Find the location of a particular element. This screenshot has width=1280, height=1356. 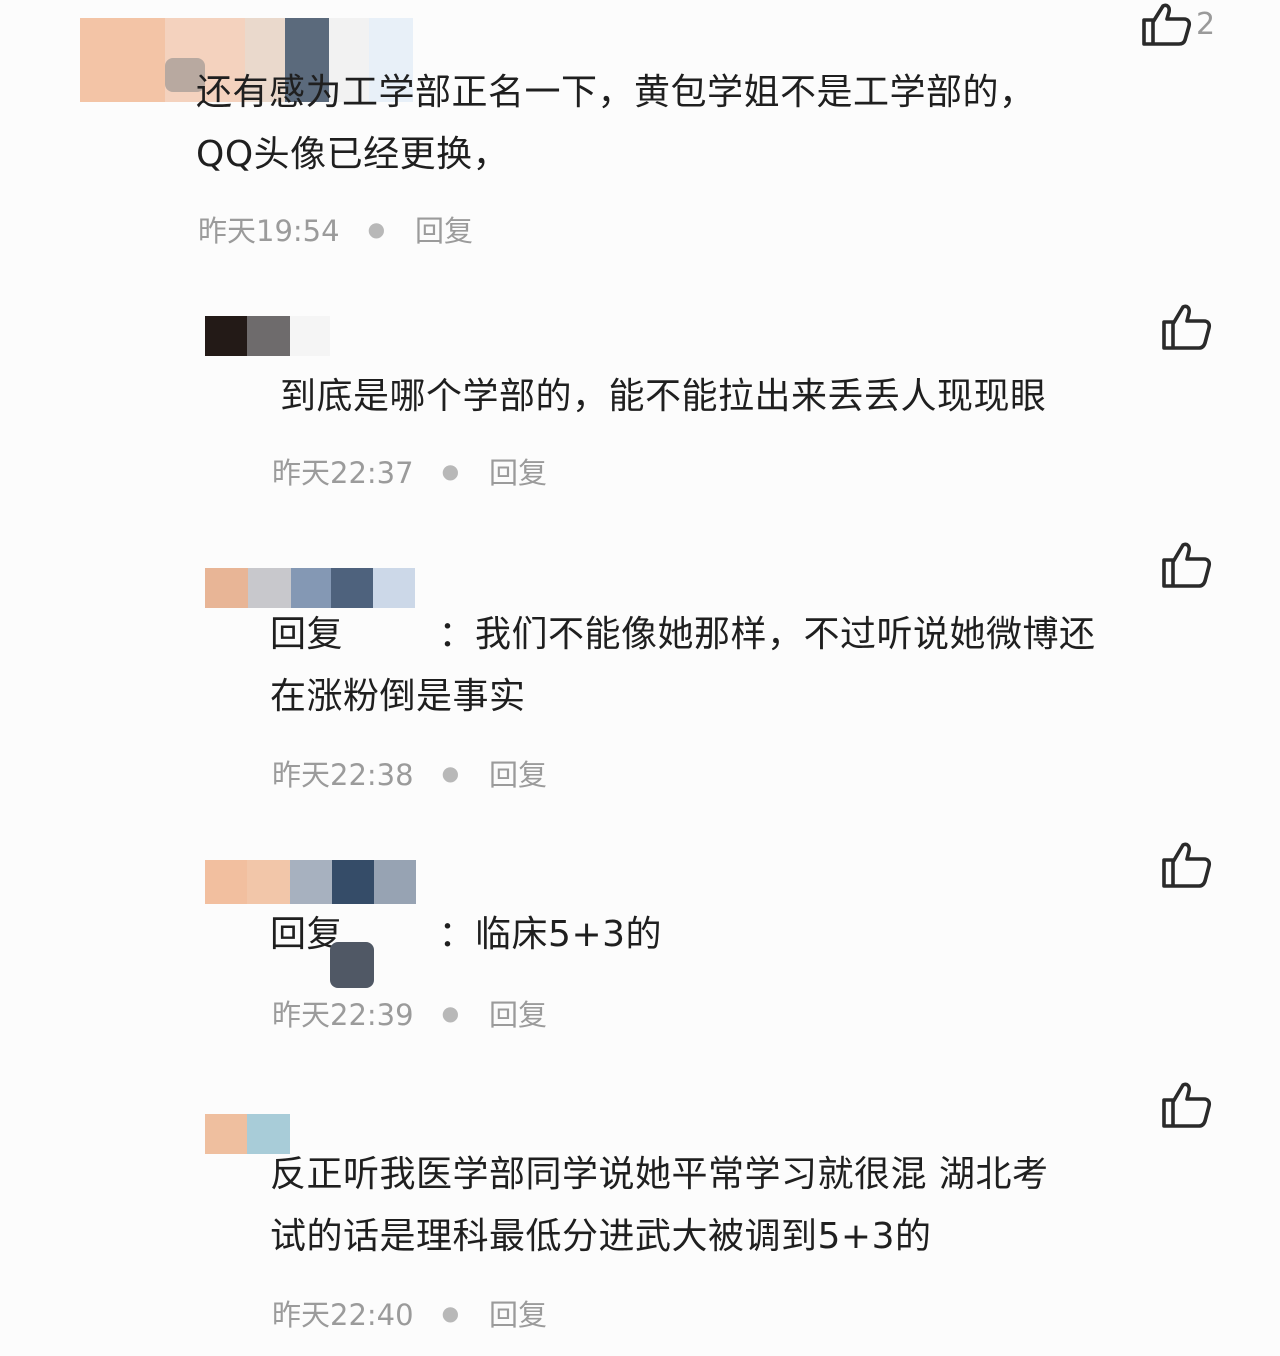

timestamp: 昨天19:54 is located at coordinates (269, 231).